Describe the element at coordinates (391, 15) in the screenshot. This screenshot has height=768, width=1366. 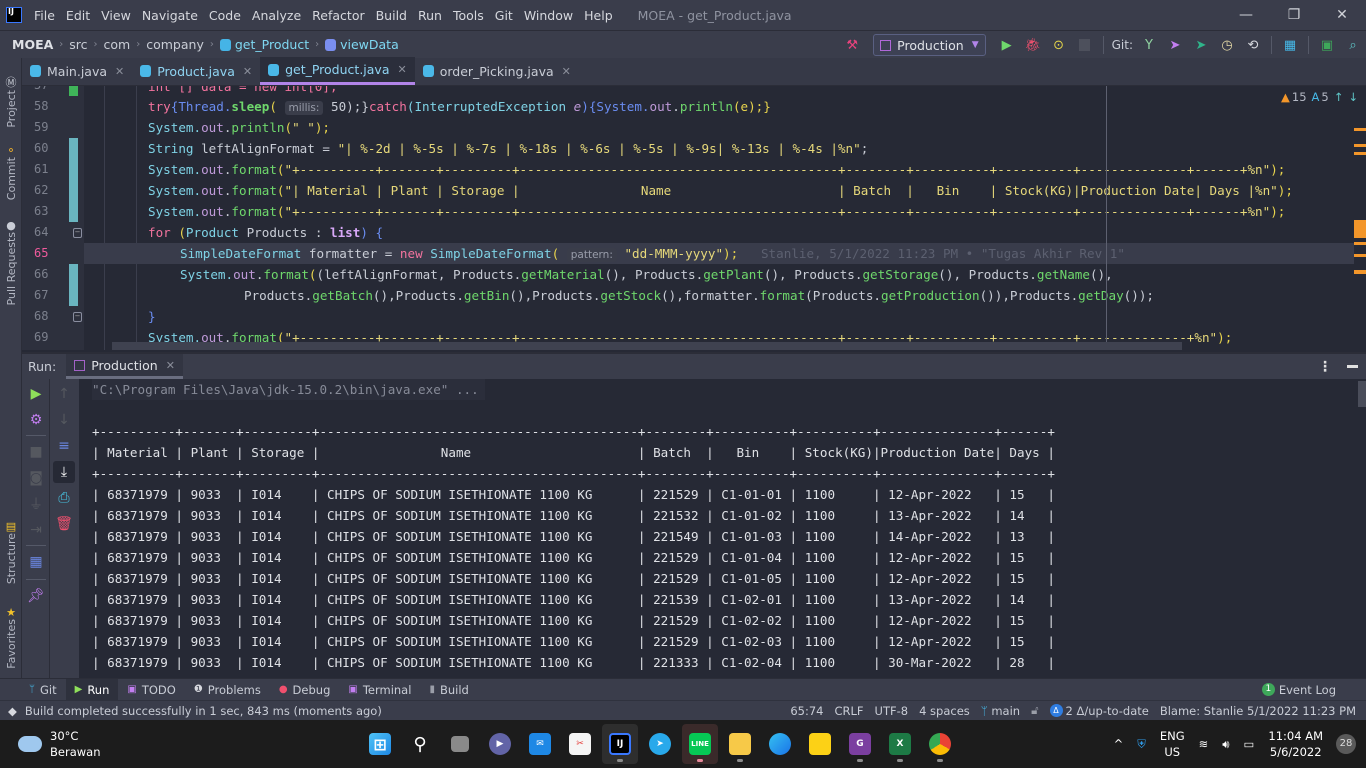
I see `menu-build: Build` at that location.